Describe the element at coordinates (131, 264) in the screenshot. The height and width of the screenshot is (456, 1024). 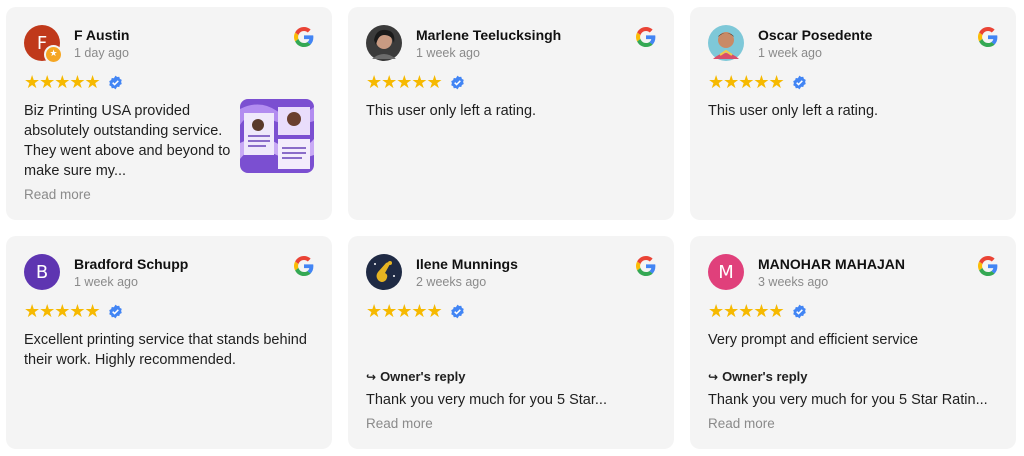
I see `reviewer-name: Bradford Schupp` at that location.